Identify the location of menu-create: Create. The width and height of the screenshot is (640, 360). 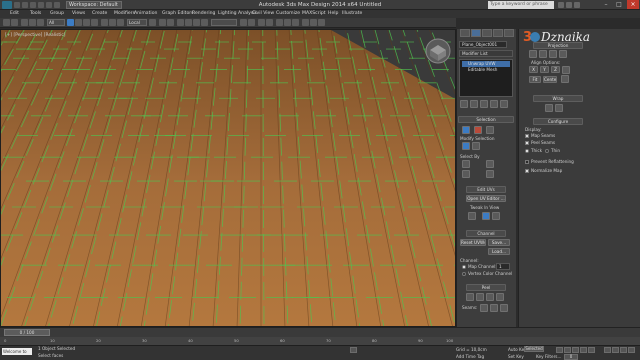
(99, 14).